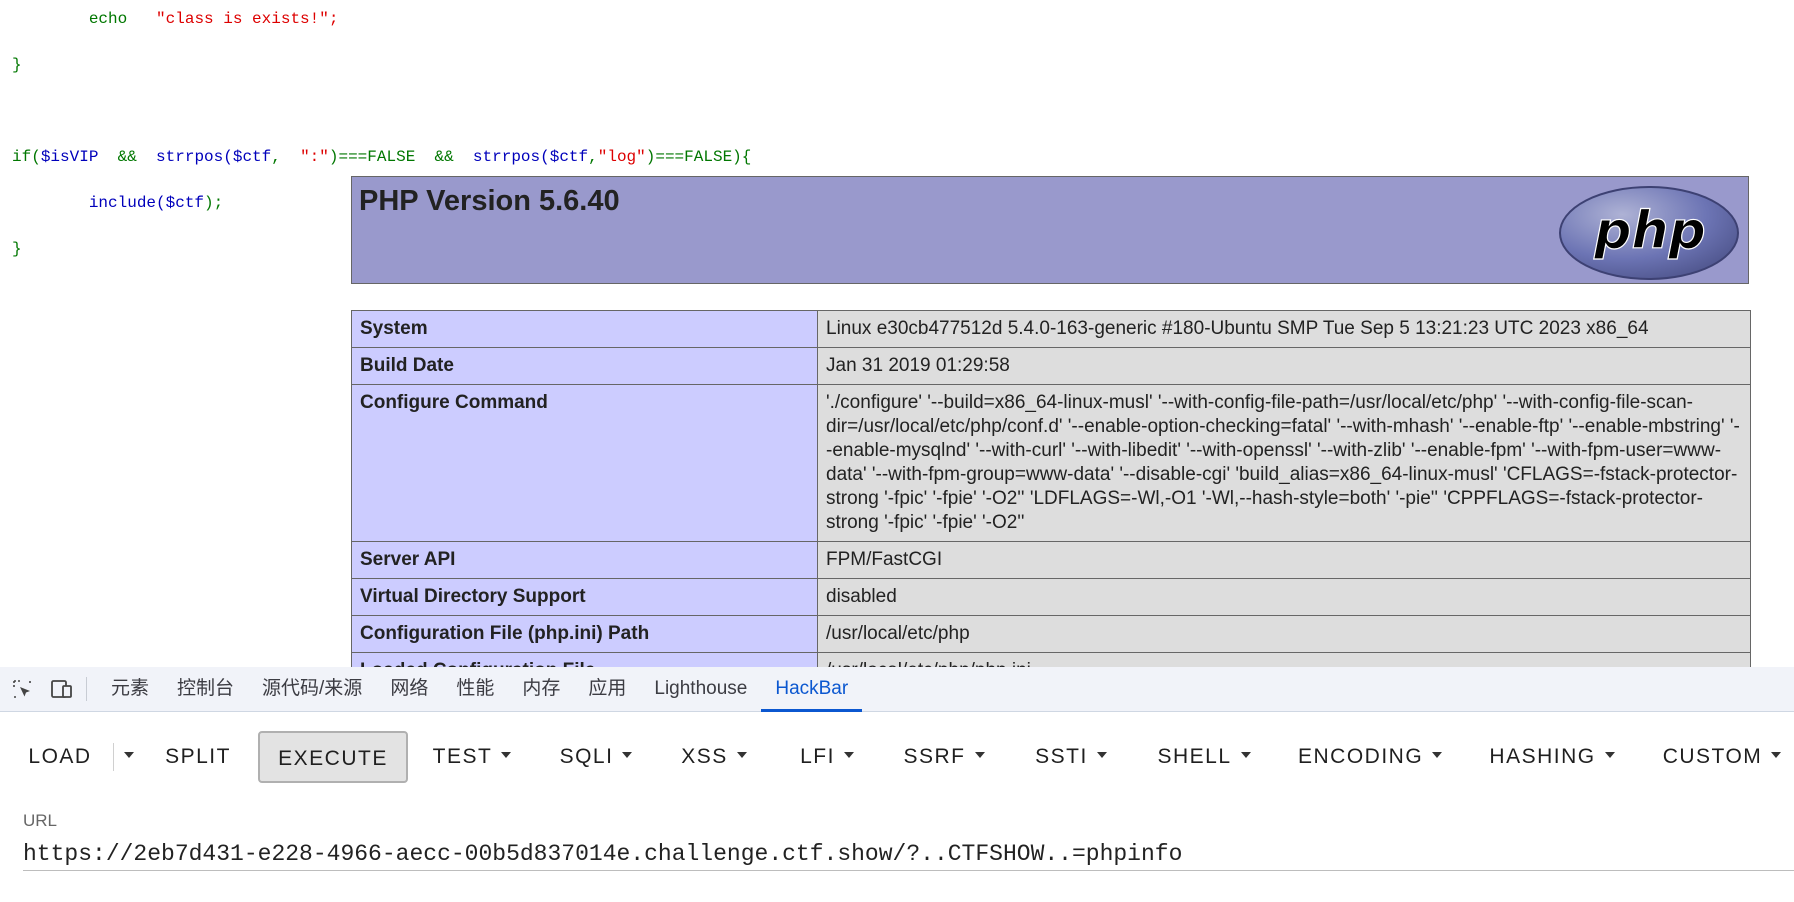 The image size is (1794, 902). I want to click on devtools-separator, so click(86, 689).